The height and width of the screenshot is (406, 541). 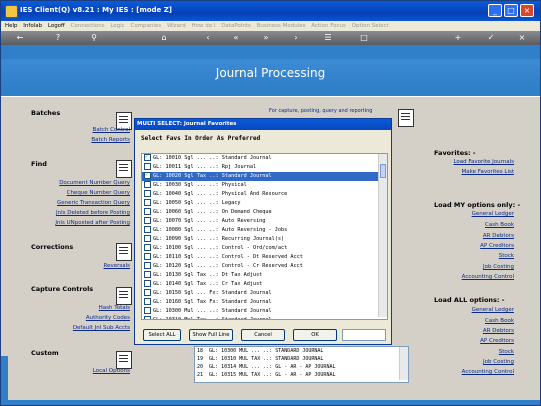 I want to click on favorites-list-item: GL: 10070 Sgl ... ..: Auto Reversing, so click(x=264, y=221).